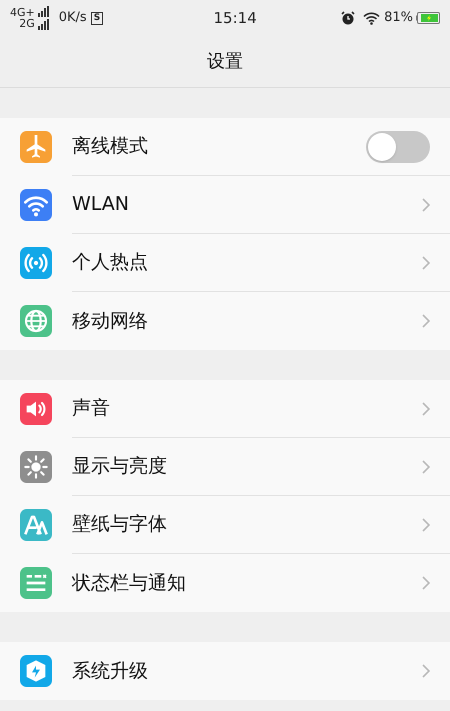  What do you see at coordinates (225, 62) in the screenshot?
I see `page-title: 设置` at bounding box center [225, 62].